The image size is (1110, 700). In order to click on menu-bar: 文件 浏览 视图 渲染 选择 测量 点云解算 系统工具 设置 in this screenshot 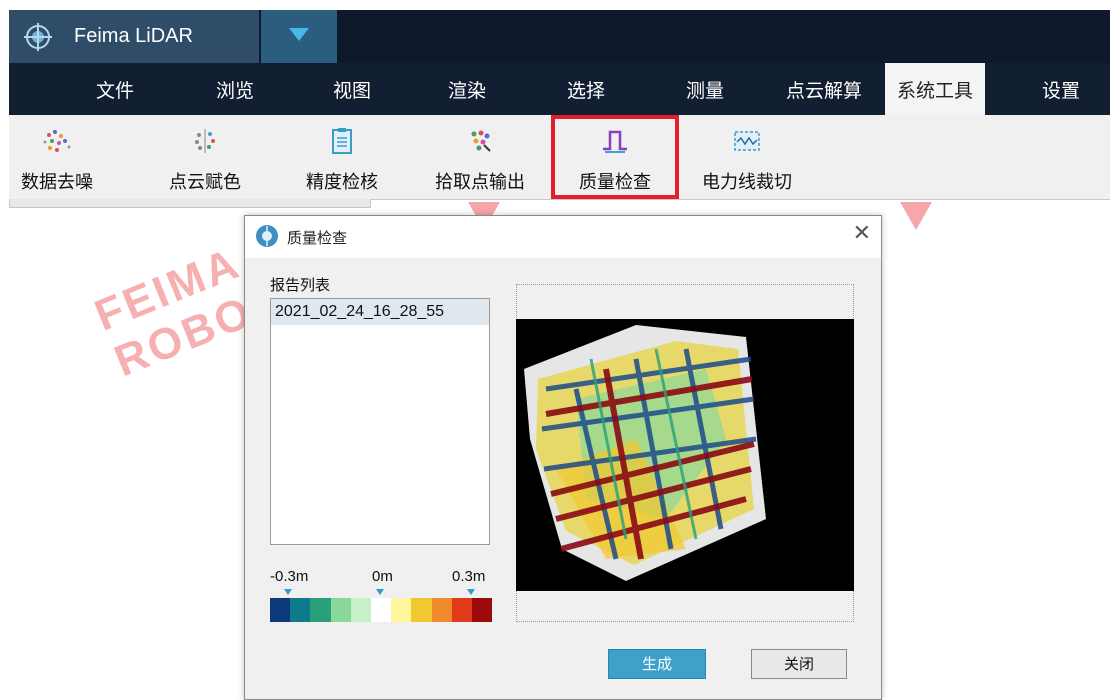, I will do `click(559, 89)`.